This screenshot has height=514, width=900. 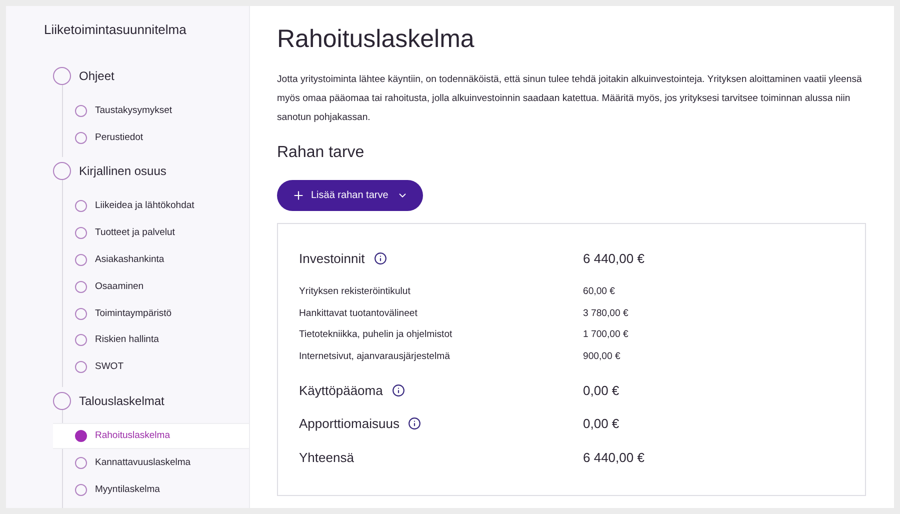 What do you see at coordinates (358, 313) in the screenshot?
I see `row-label: Hankittavat tuotantovälineet` at bounding box center [358, 313].